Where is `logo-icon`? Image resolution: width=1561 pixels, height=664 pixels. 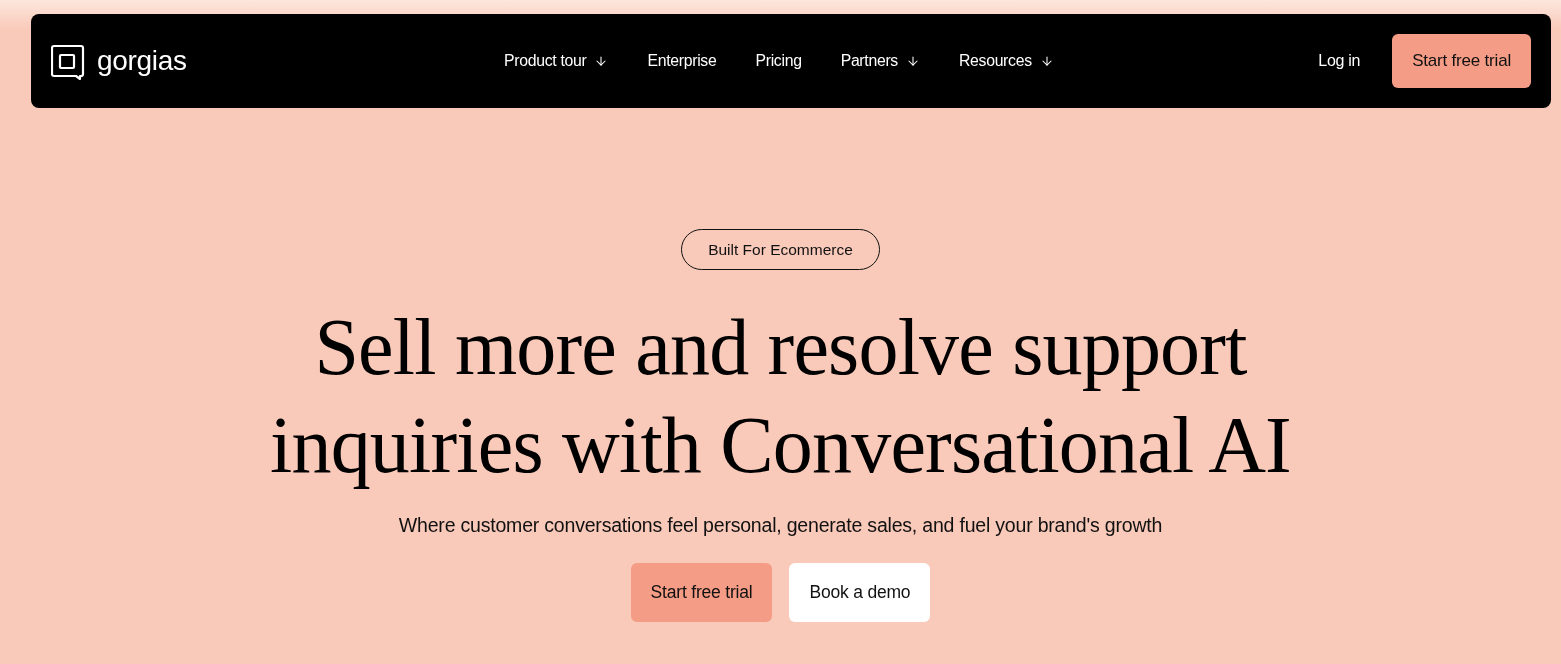
logo-icon is located at coordinates (68, 62).